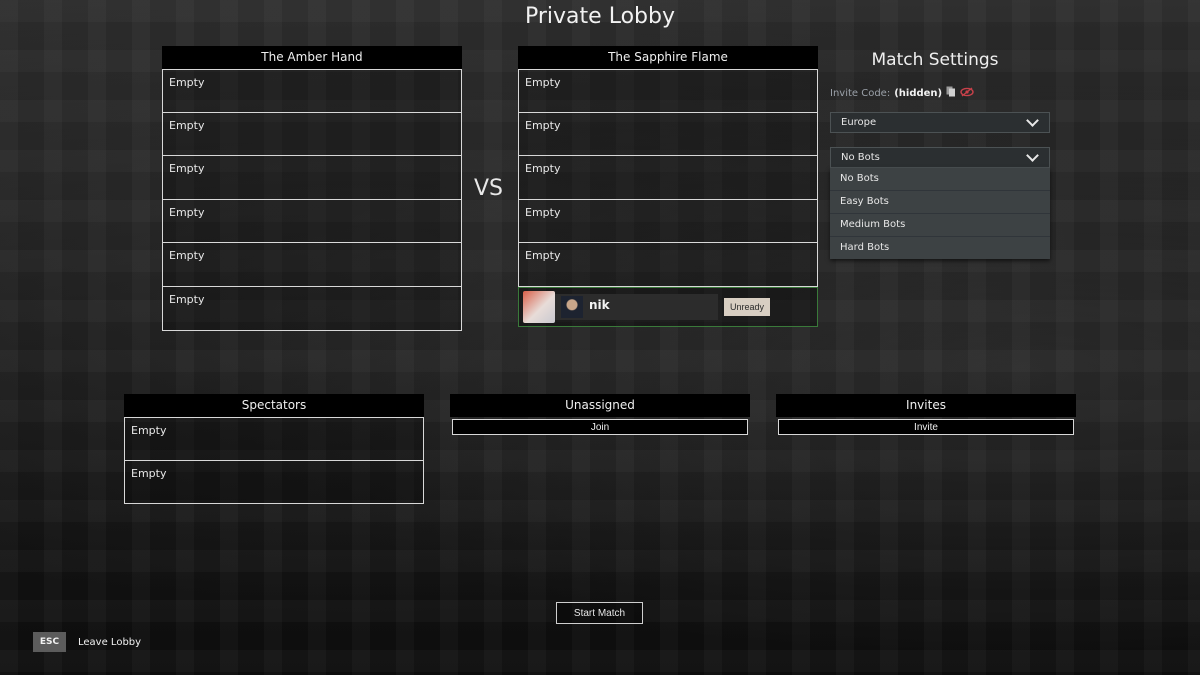  I want to click on user-avatar, so click(572, 306).